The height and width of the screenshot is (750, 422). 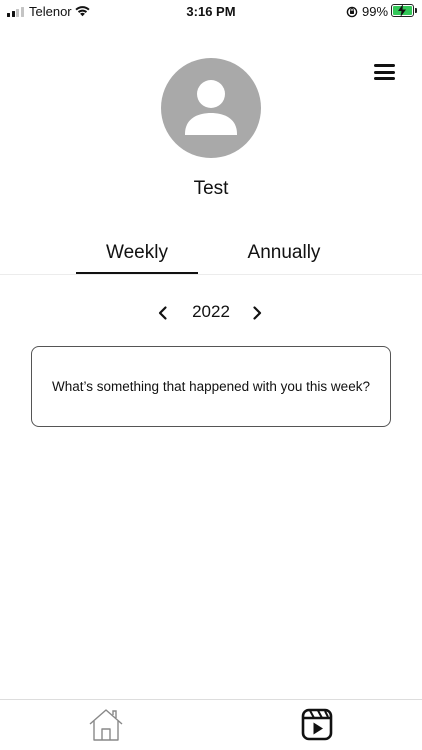 I want to click on person-silhouette-icon, so click(x=211, y=107).